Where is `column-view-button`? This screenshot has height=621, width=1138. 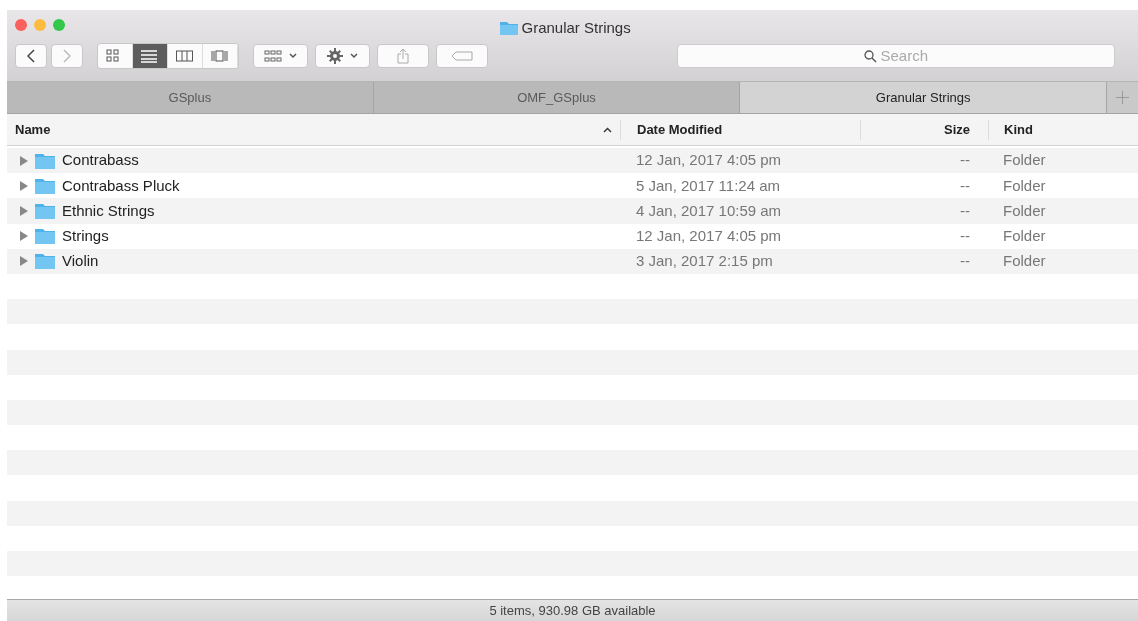 column-view-button is located at coordinates (185, 56).